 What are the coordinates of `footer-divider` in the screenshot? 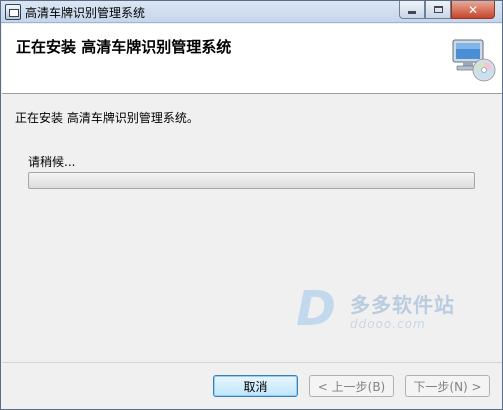 It's located at (252, 362).